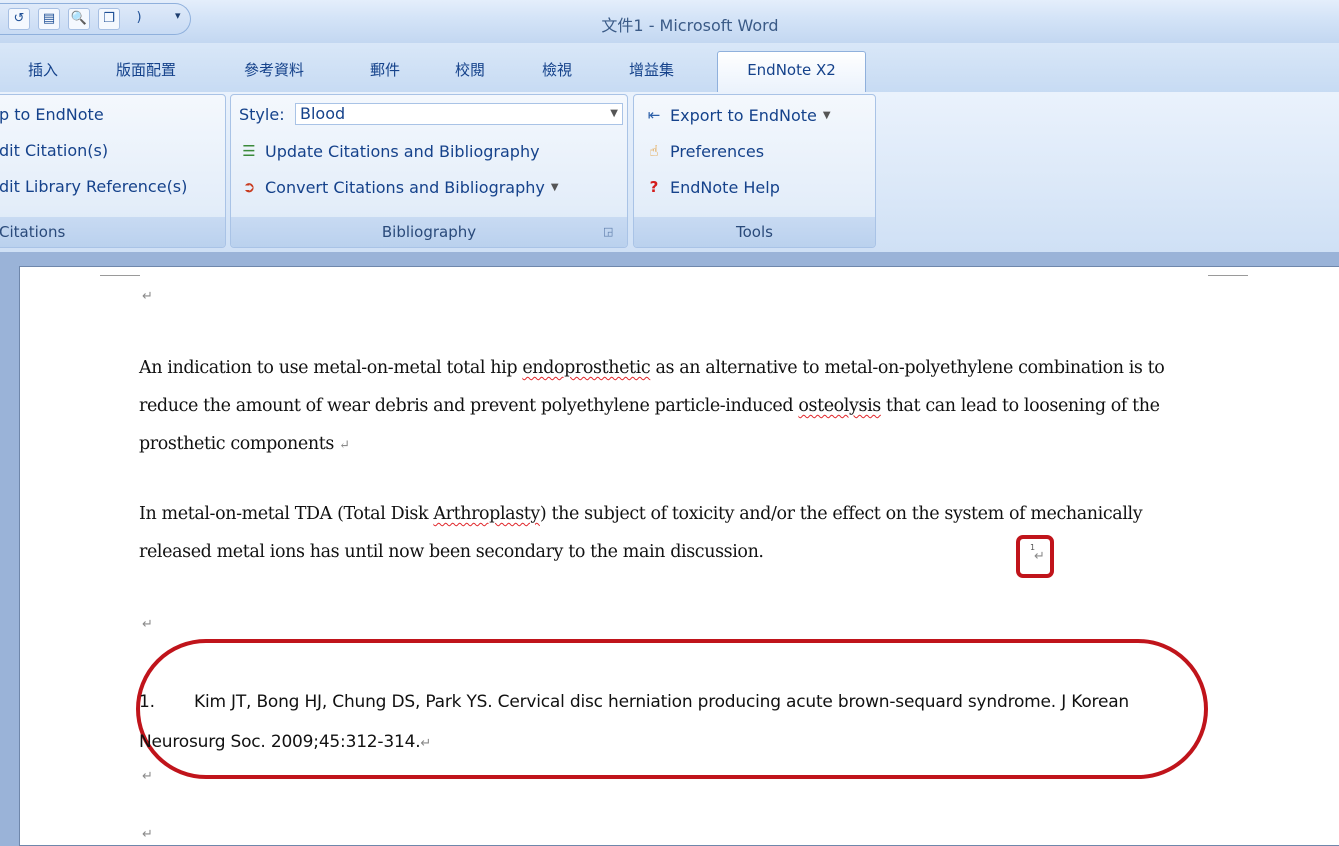  I want to click on tab-addins: 增益集, so click(651, 69).